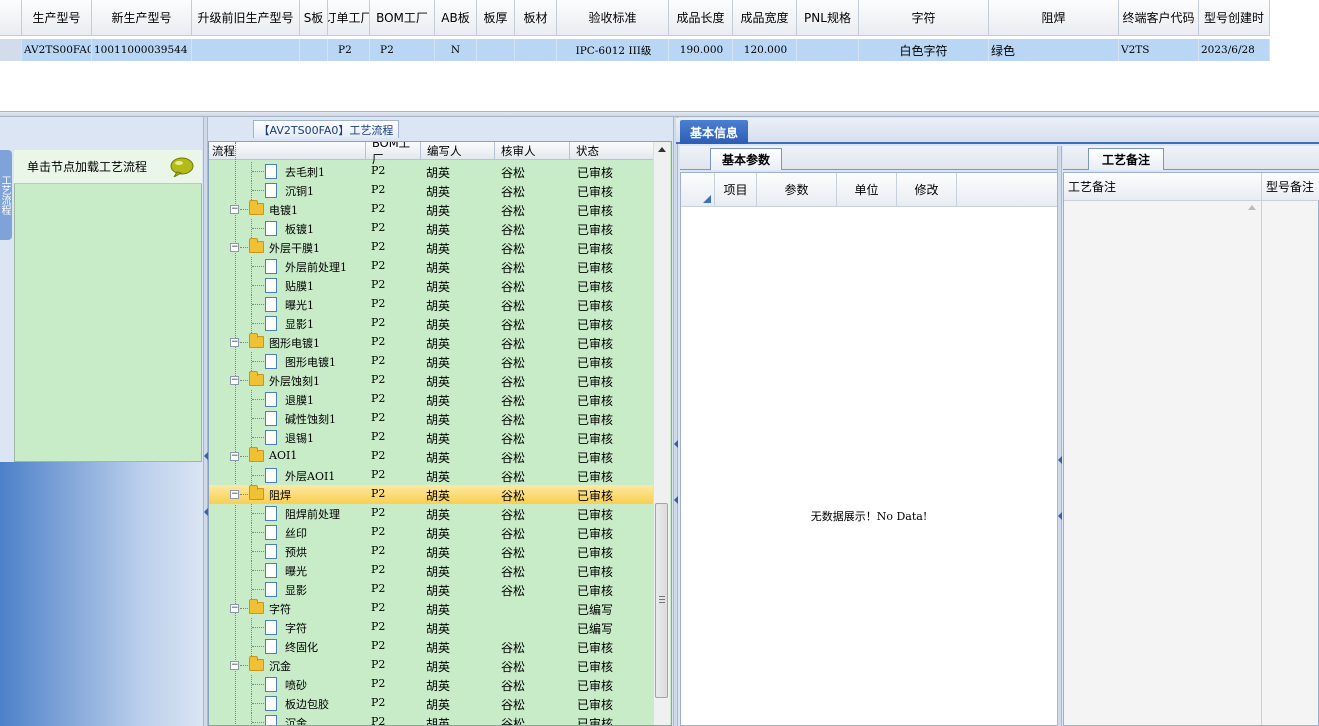 The width and height of the screenshot is (1319, 726). Describe the element at coordinates (432, 171) in the screenshot. I see `tree-node-step: 去毛刺1 P2 胡英 谷松 已审核` at that location.